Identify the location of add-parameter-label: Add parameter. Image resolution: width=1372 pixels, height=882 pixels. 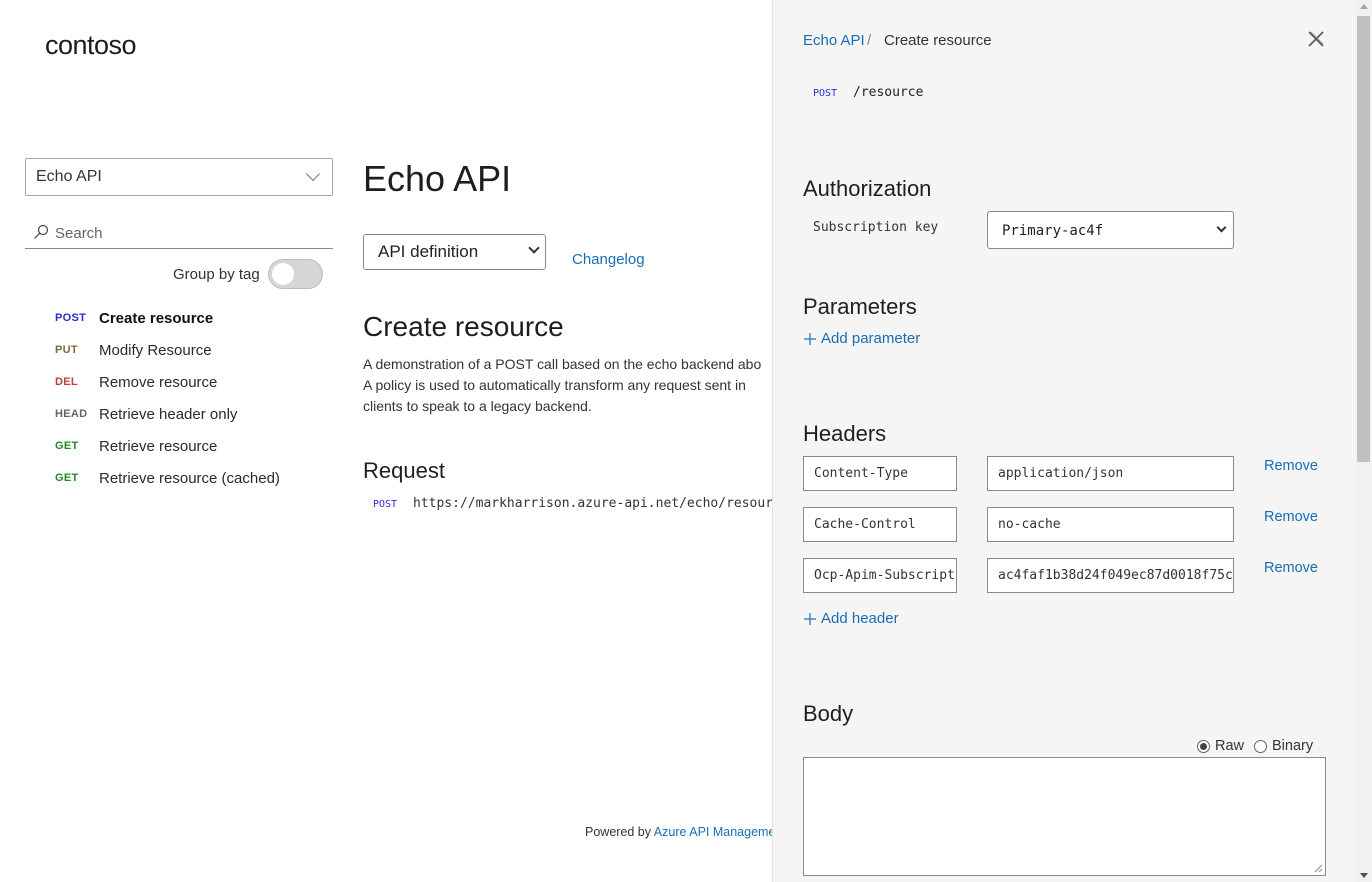
(871, 338).